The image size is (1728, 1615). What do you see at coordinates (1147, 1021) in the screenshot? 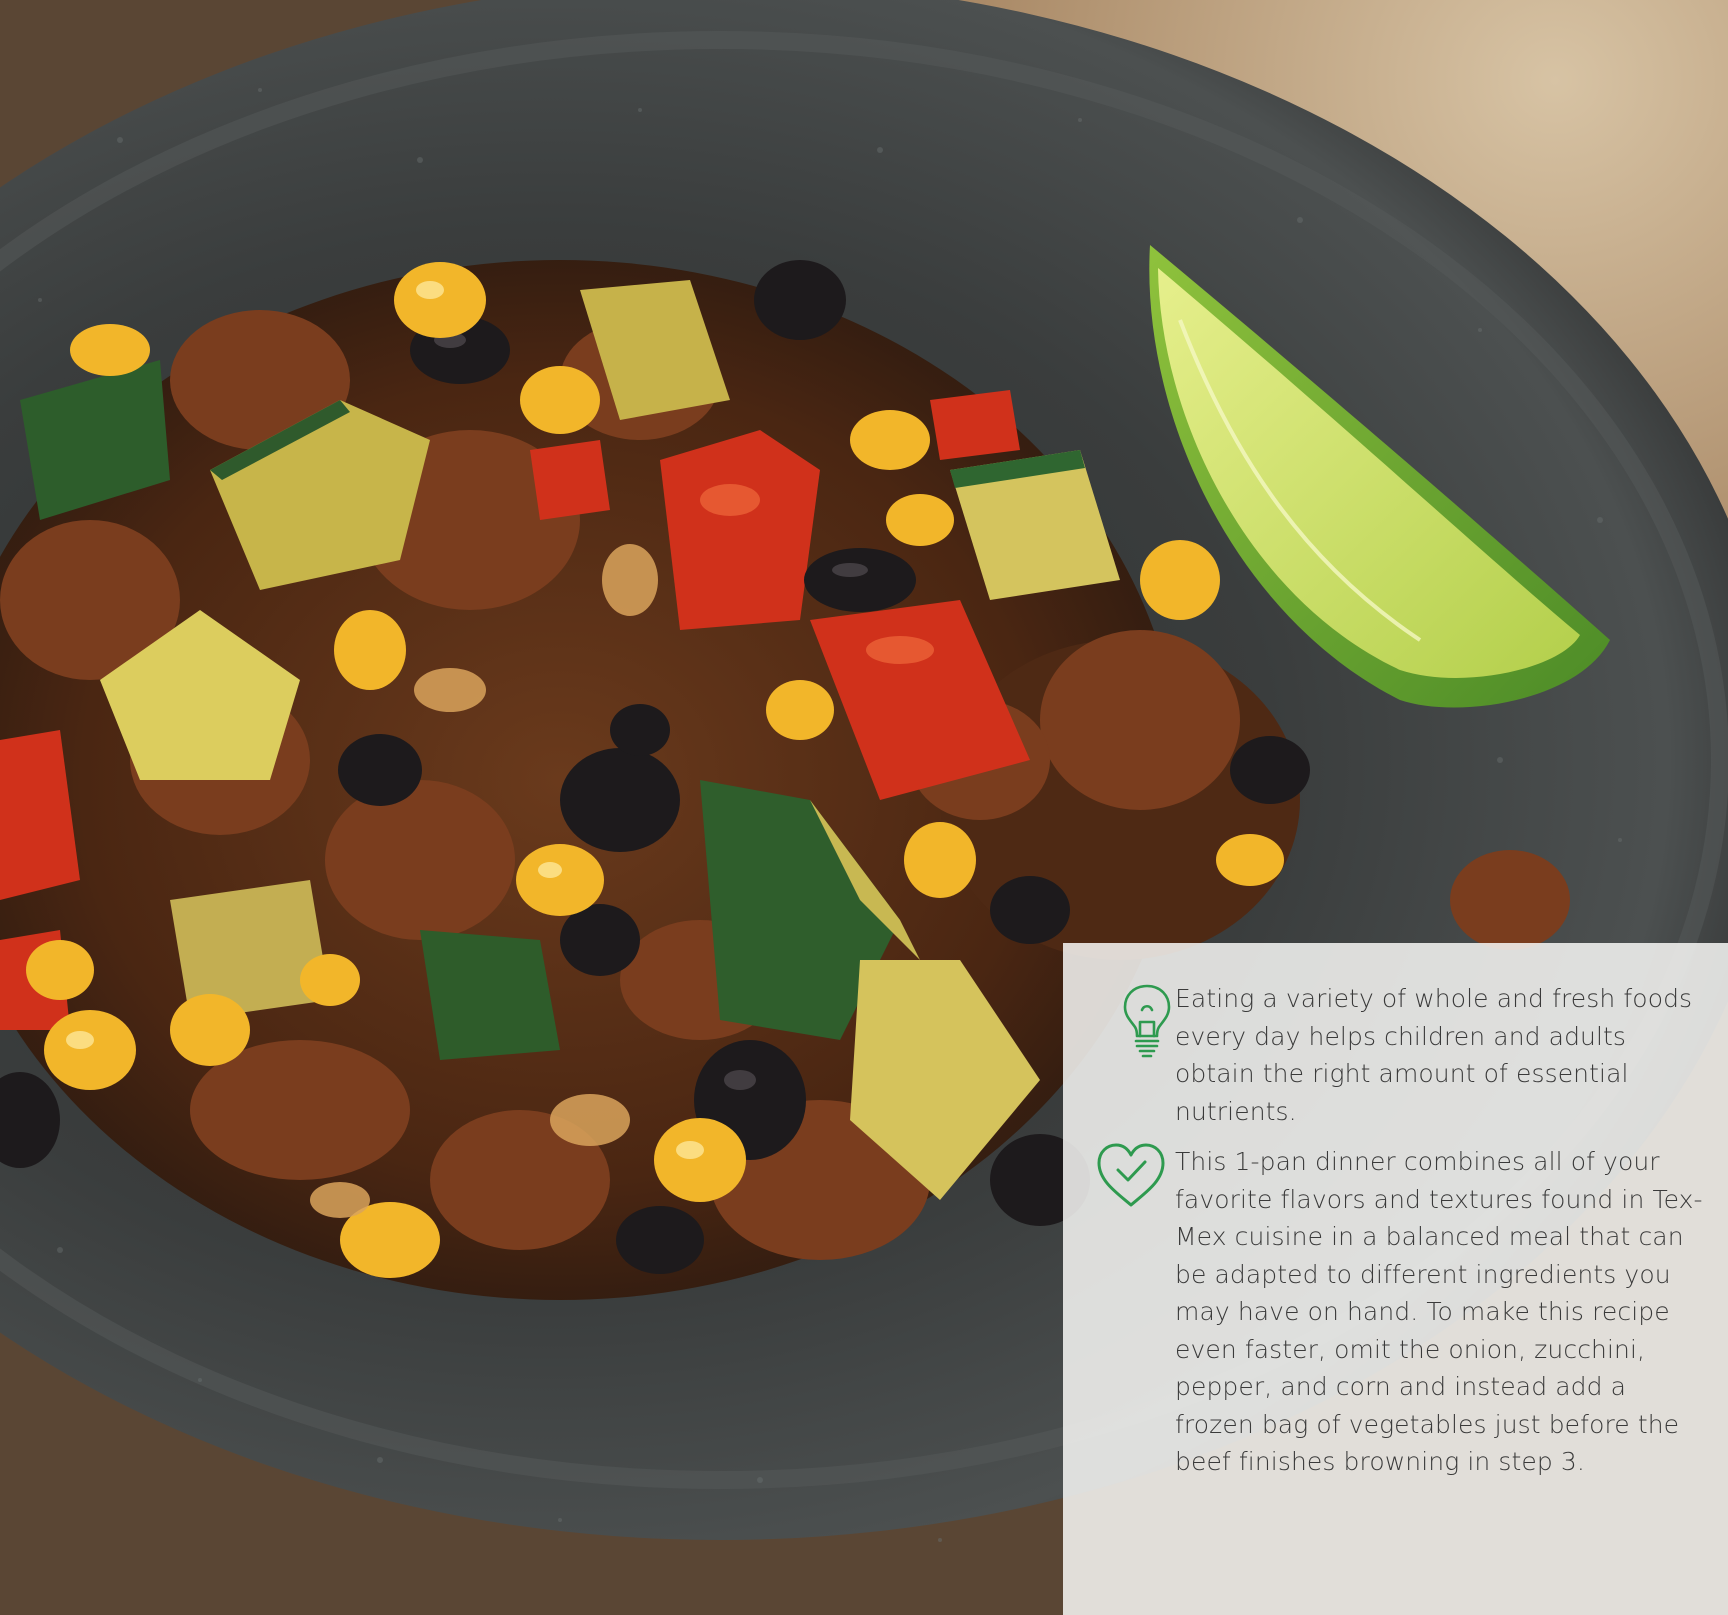
I see `lightbulb-icon` at bounding box center [1147, 1021].